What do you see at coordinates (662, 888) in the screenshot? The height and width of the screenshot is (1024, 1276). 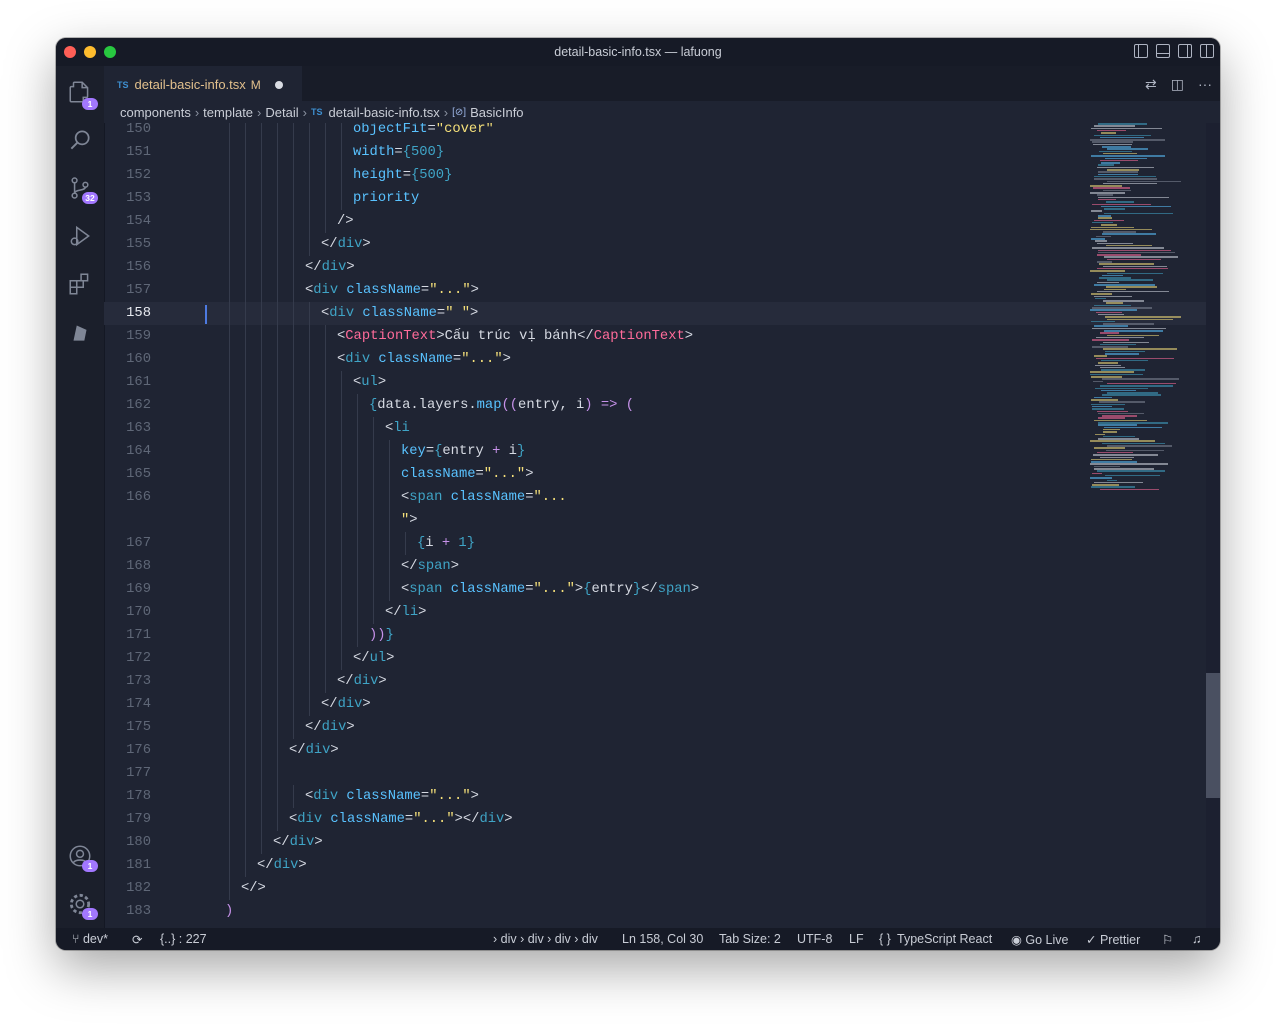 I see `code-line: 182 </>` at bounding box center [662, 888].